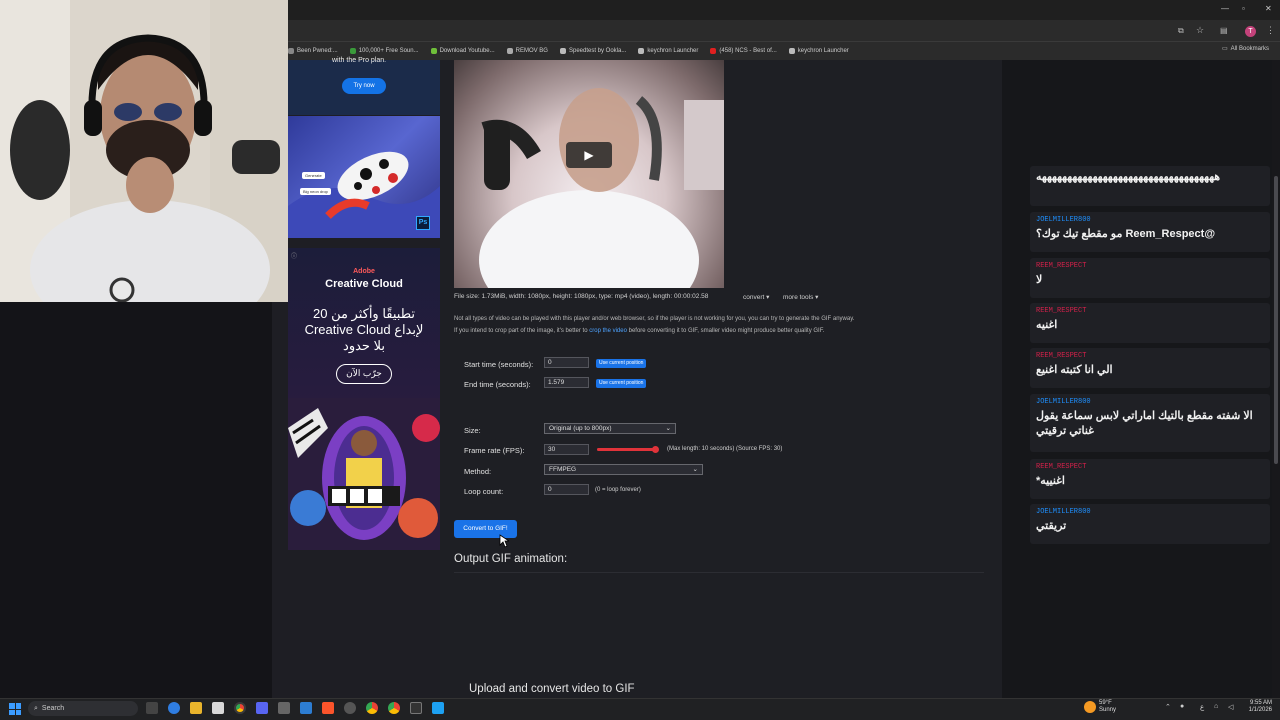  Describe the element at coordinates (152, 708) in the screenshot. I see `task-view-icon` at that location.